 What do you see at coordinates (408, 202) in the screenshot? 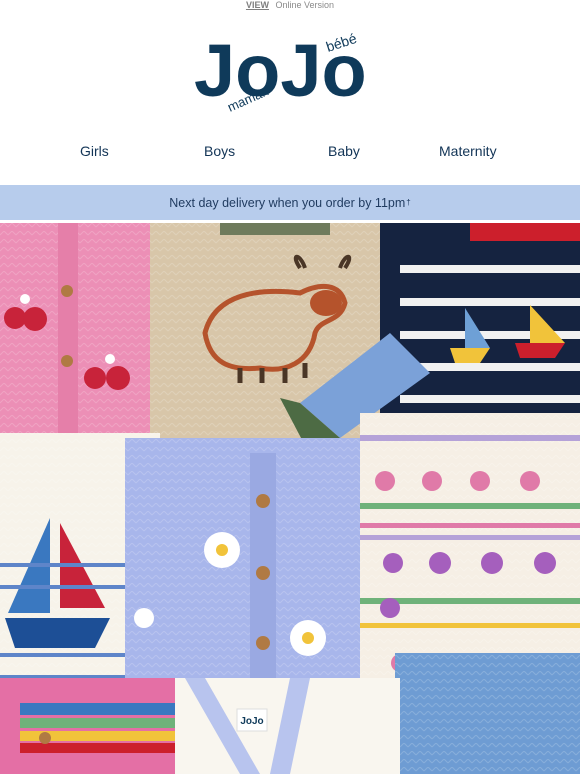
I see `delivery-banner-mark: †` at bounding box center [408, 202].